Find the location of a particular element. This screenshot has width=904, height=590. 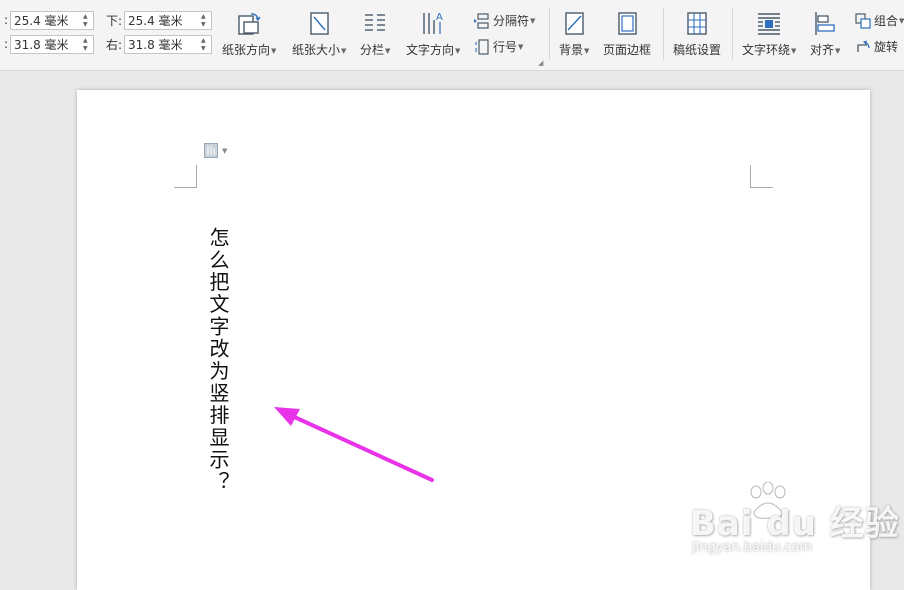

watermark-url: jingyan.baidu.com is located at coordinates (752, 547).